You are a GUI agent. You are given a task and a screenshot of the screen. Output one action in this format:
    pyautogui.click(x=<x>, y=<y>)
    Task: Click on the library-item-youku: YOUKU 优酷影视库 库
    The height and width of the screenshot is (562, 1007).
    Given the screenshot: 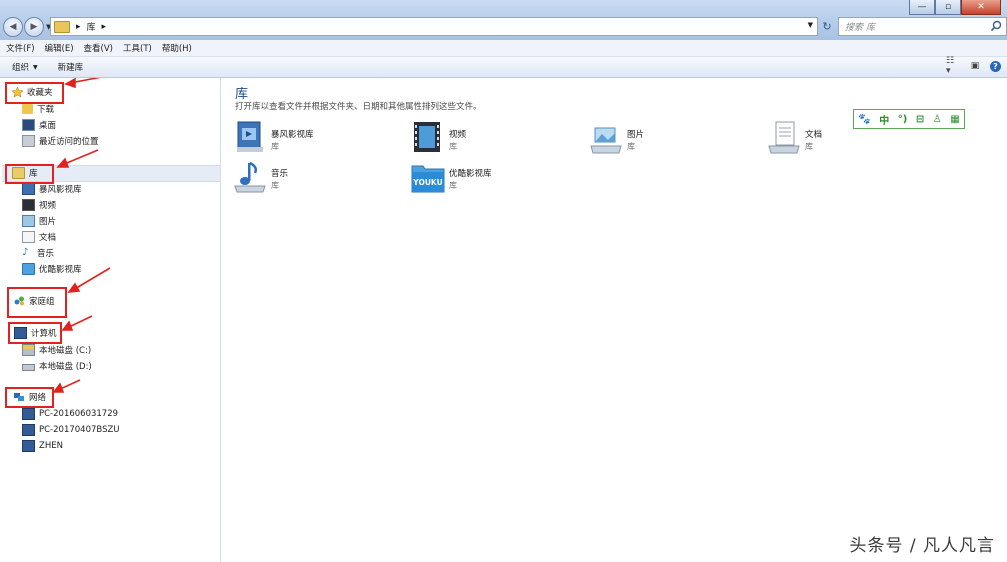 What is the action you would take?
    pyautogui.click(x=491, y=179)
    